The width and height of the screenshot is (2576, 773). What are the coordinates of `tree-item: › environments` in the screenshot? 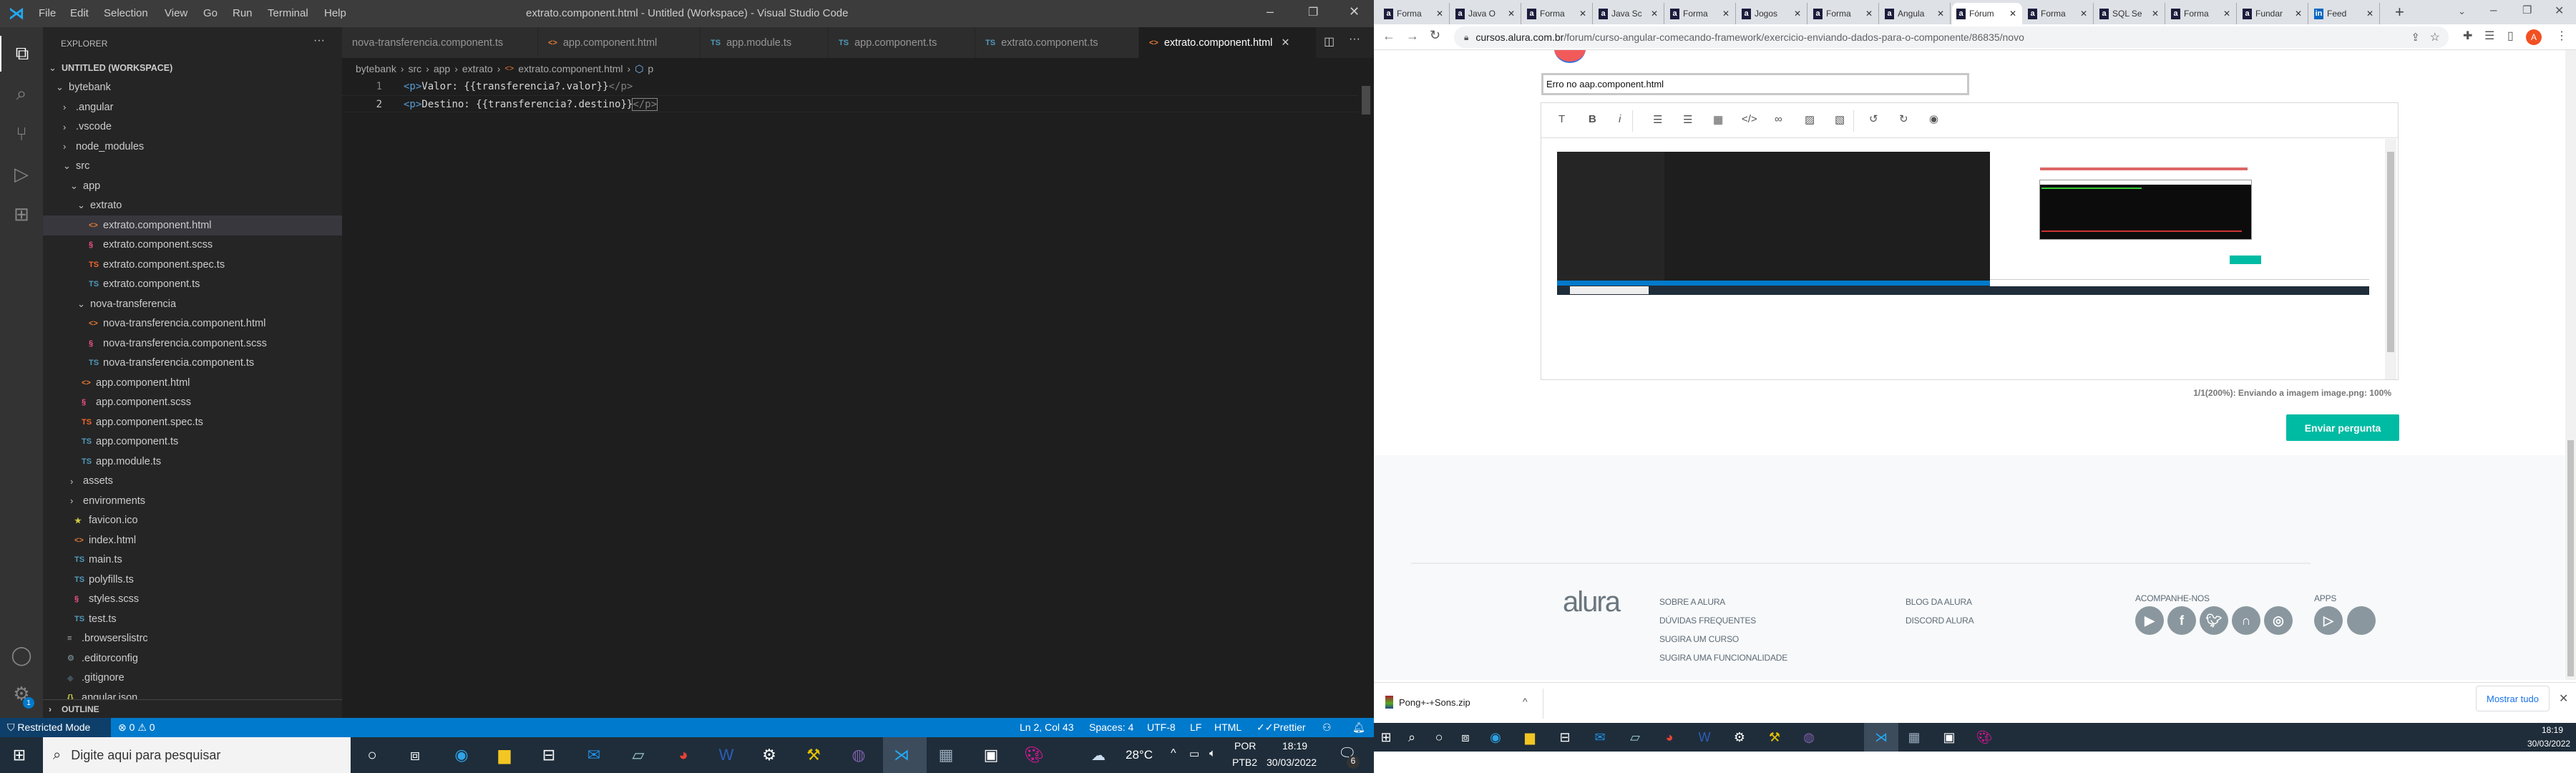 It's located at (192, 501).